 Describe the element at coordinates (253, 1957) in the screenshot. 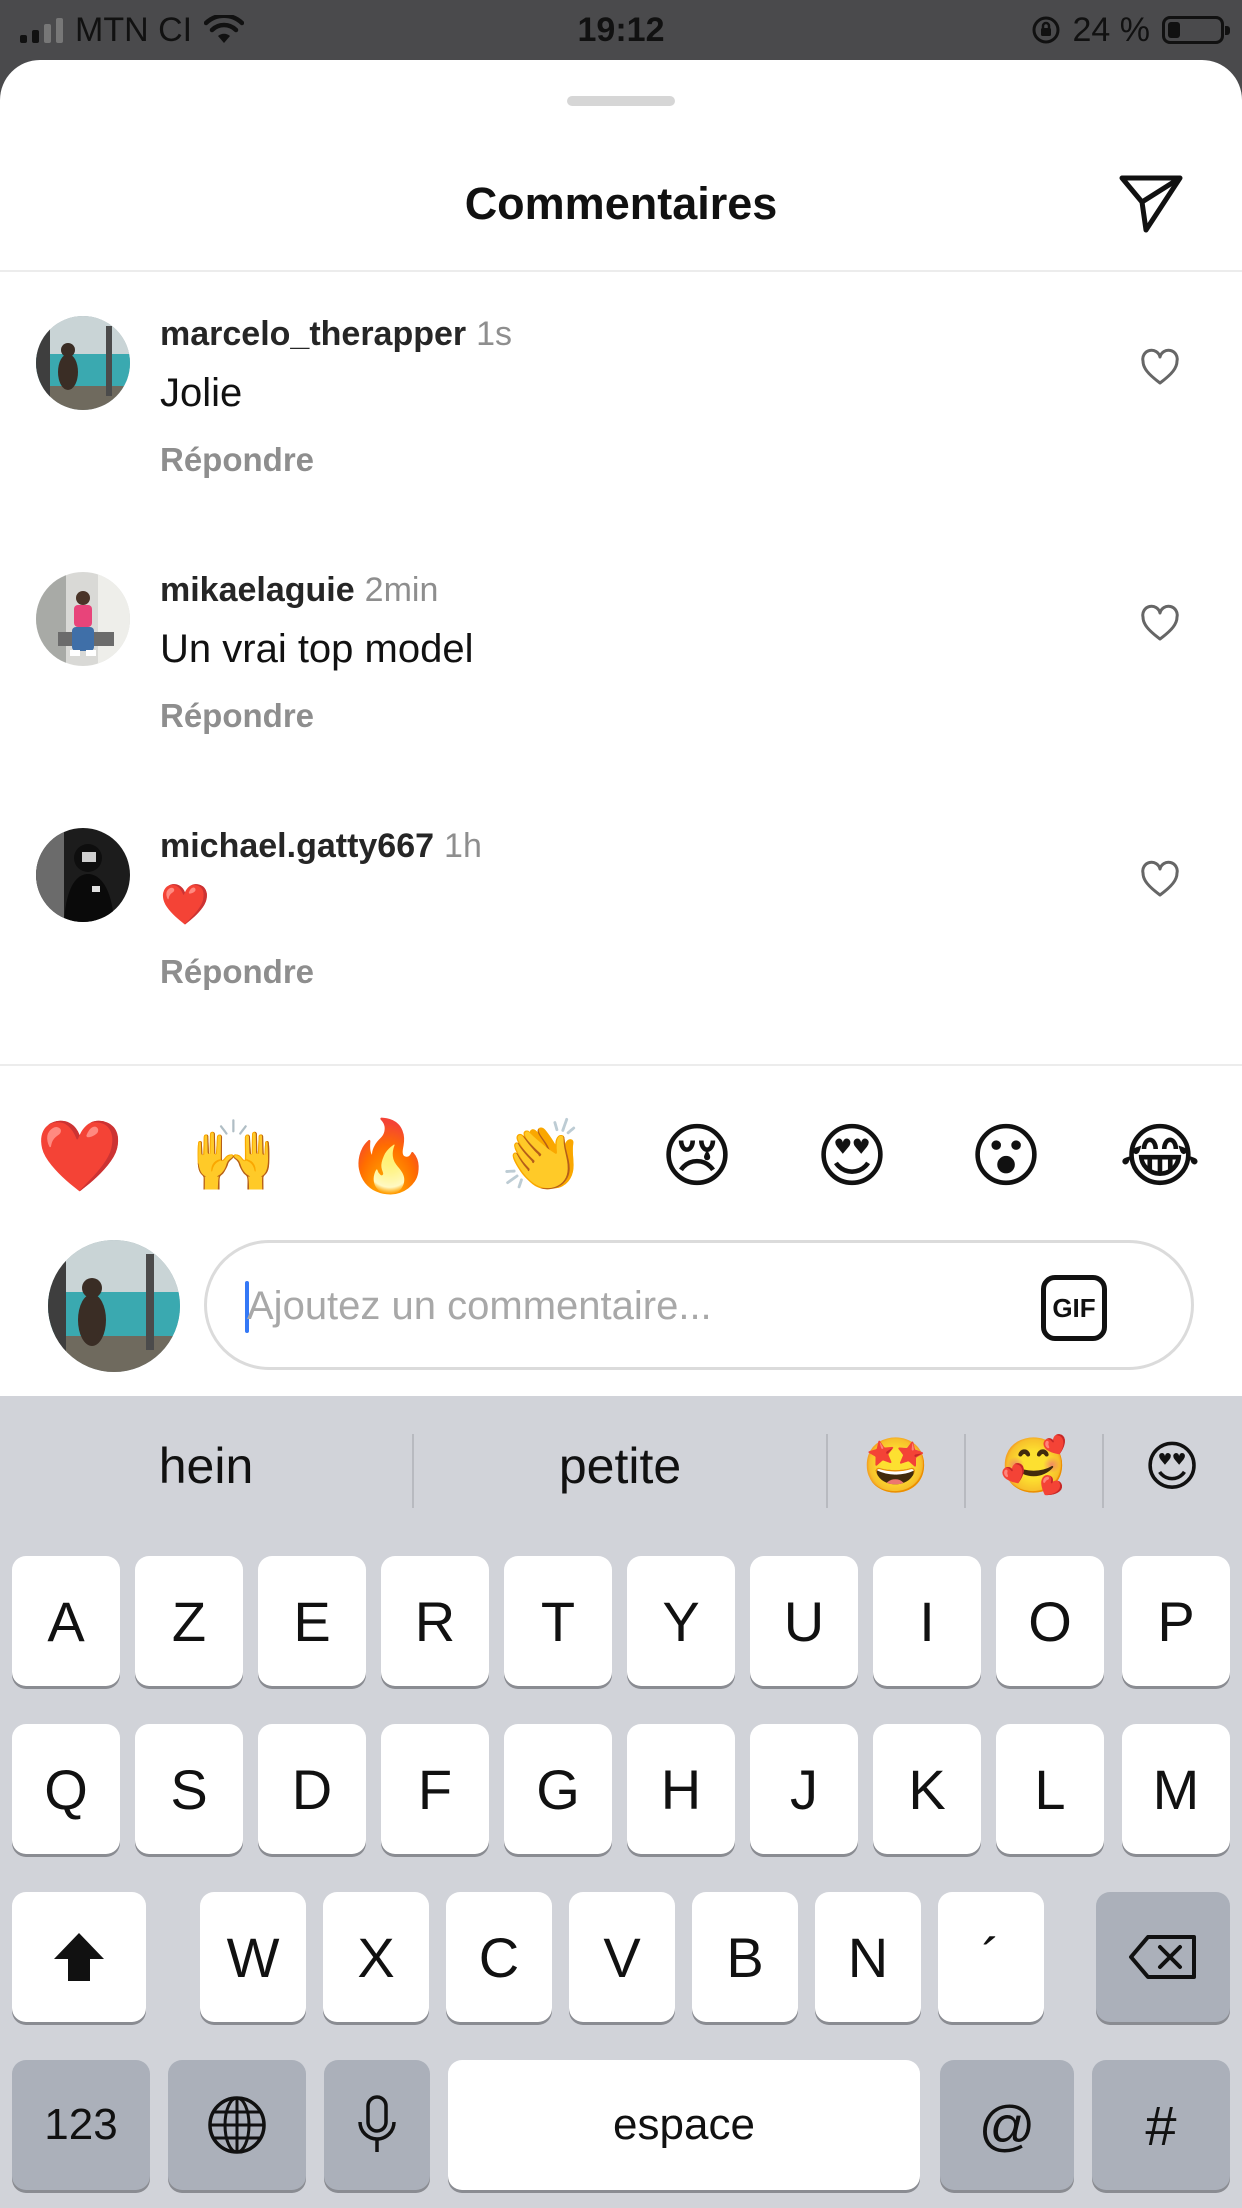

I see `key-w: W` at that location.